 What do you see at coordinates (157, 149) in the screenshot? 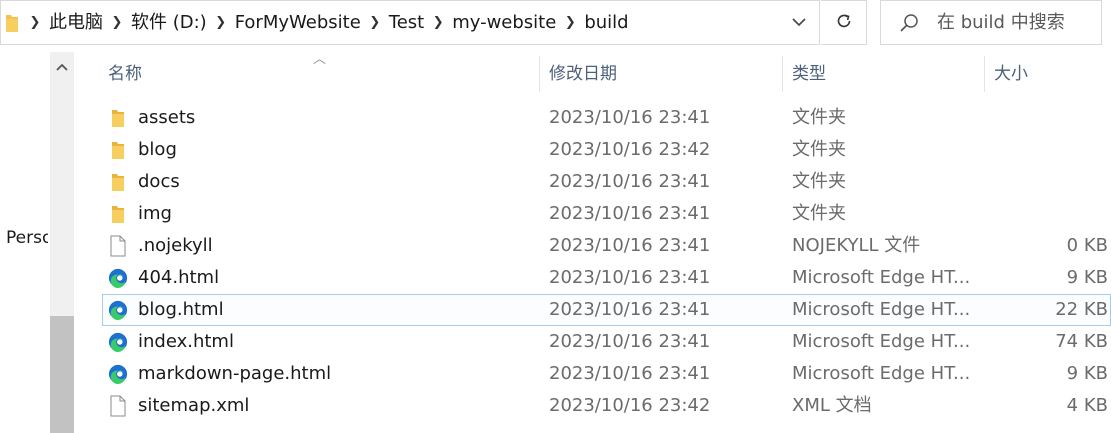
I see `file-name: blog` at bounding box center [157, 149].